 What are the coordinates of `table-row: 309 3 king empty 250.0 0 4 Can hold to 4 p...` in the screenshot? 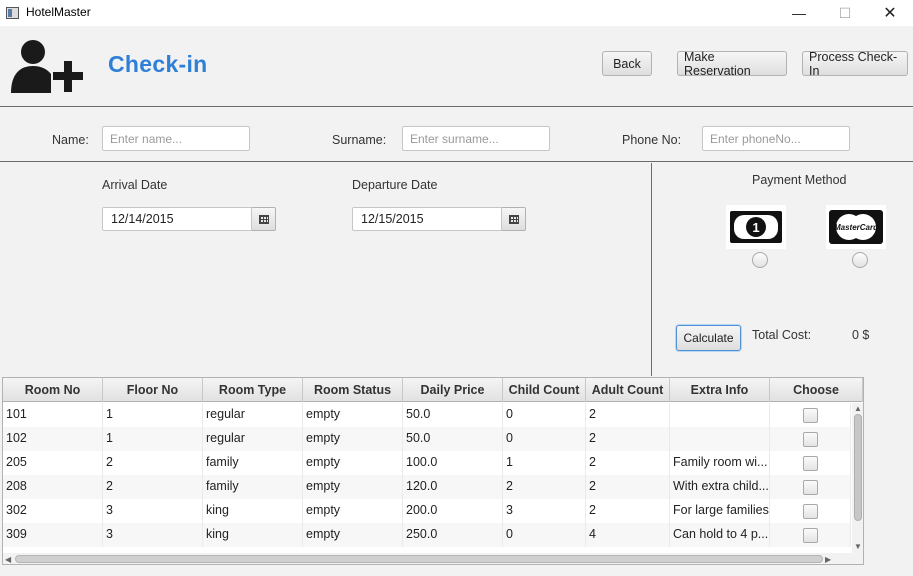 It's located at (427, 535).